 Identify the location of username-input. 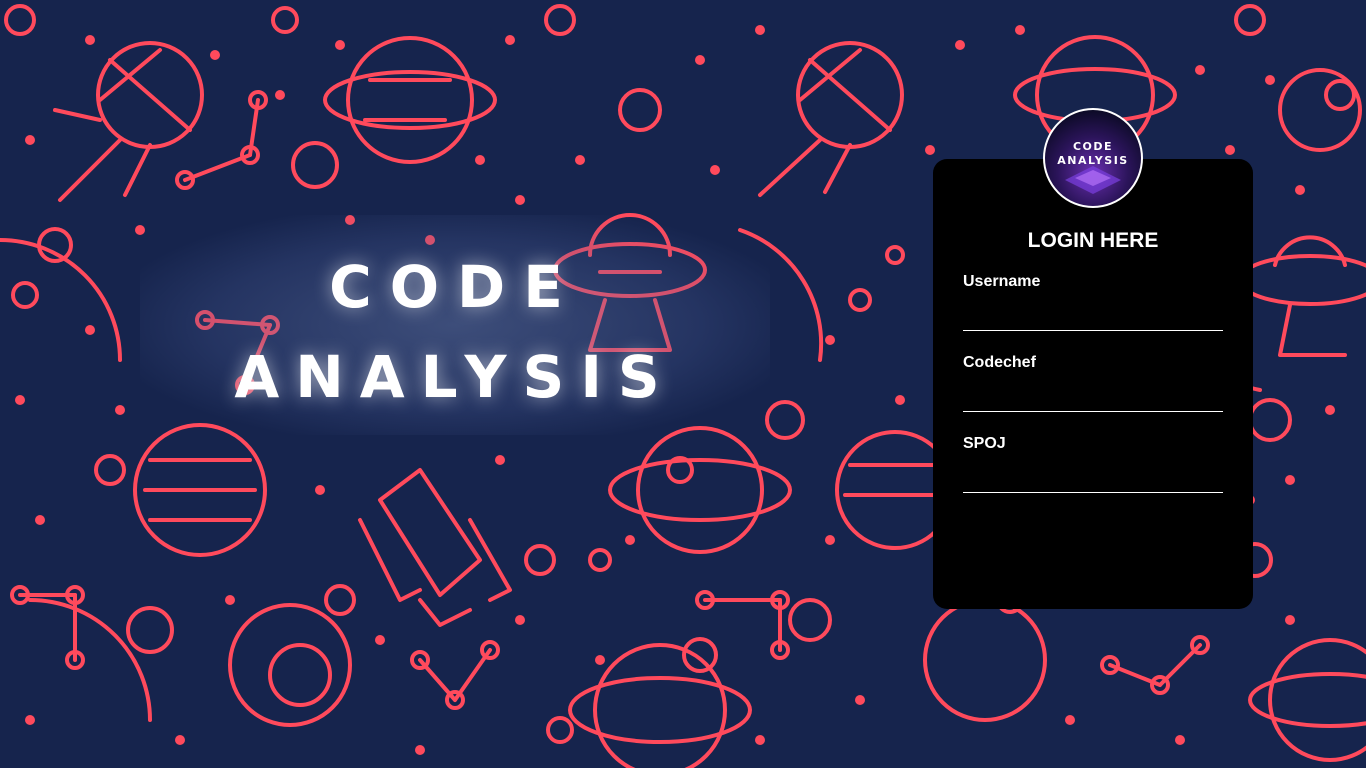
(1093, 313).